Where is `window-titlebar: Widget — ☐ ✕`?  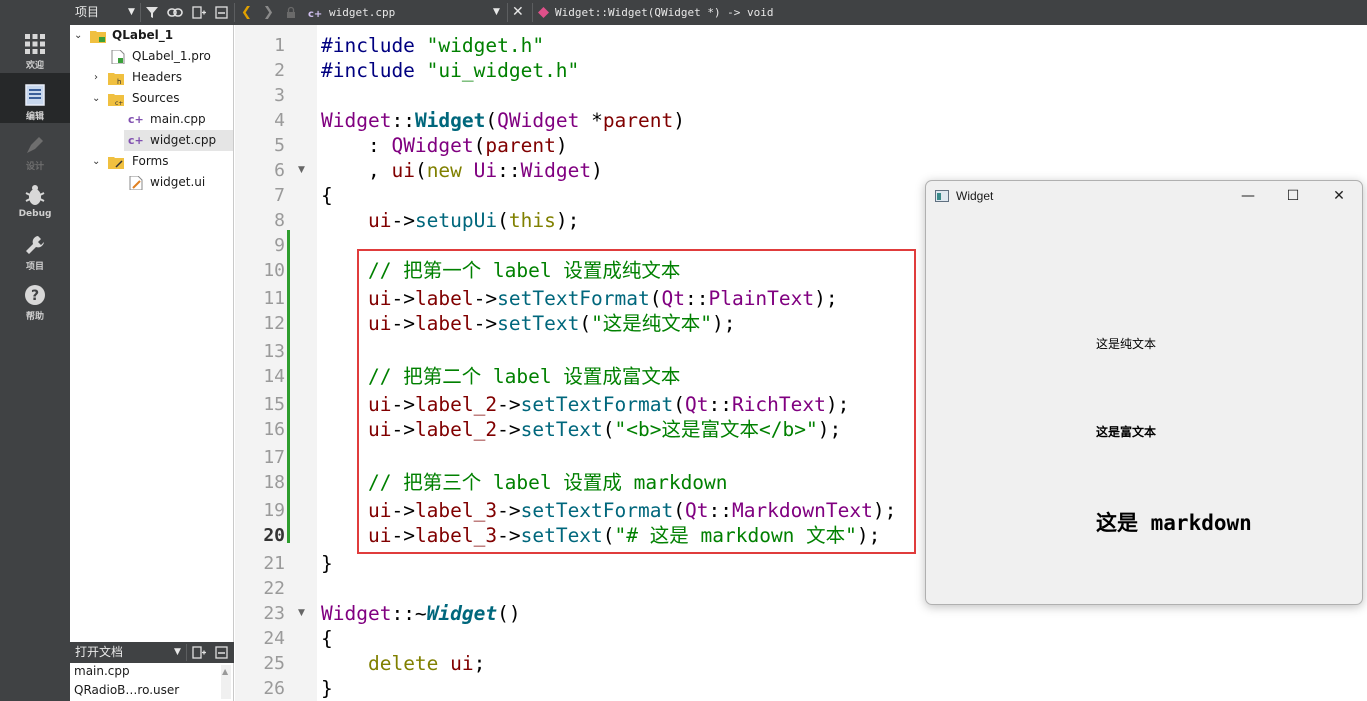 window-titlebar: Widget — ☐ ✕ is located at coordinates (1144, 196).